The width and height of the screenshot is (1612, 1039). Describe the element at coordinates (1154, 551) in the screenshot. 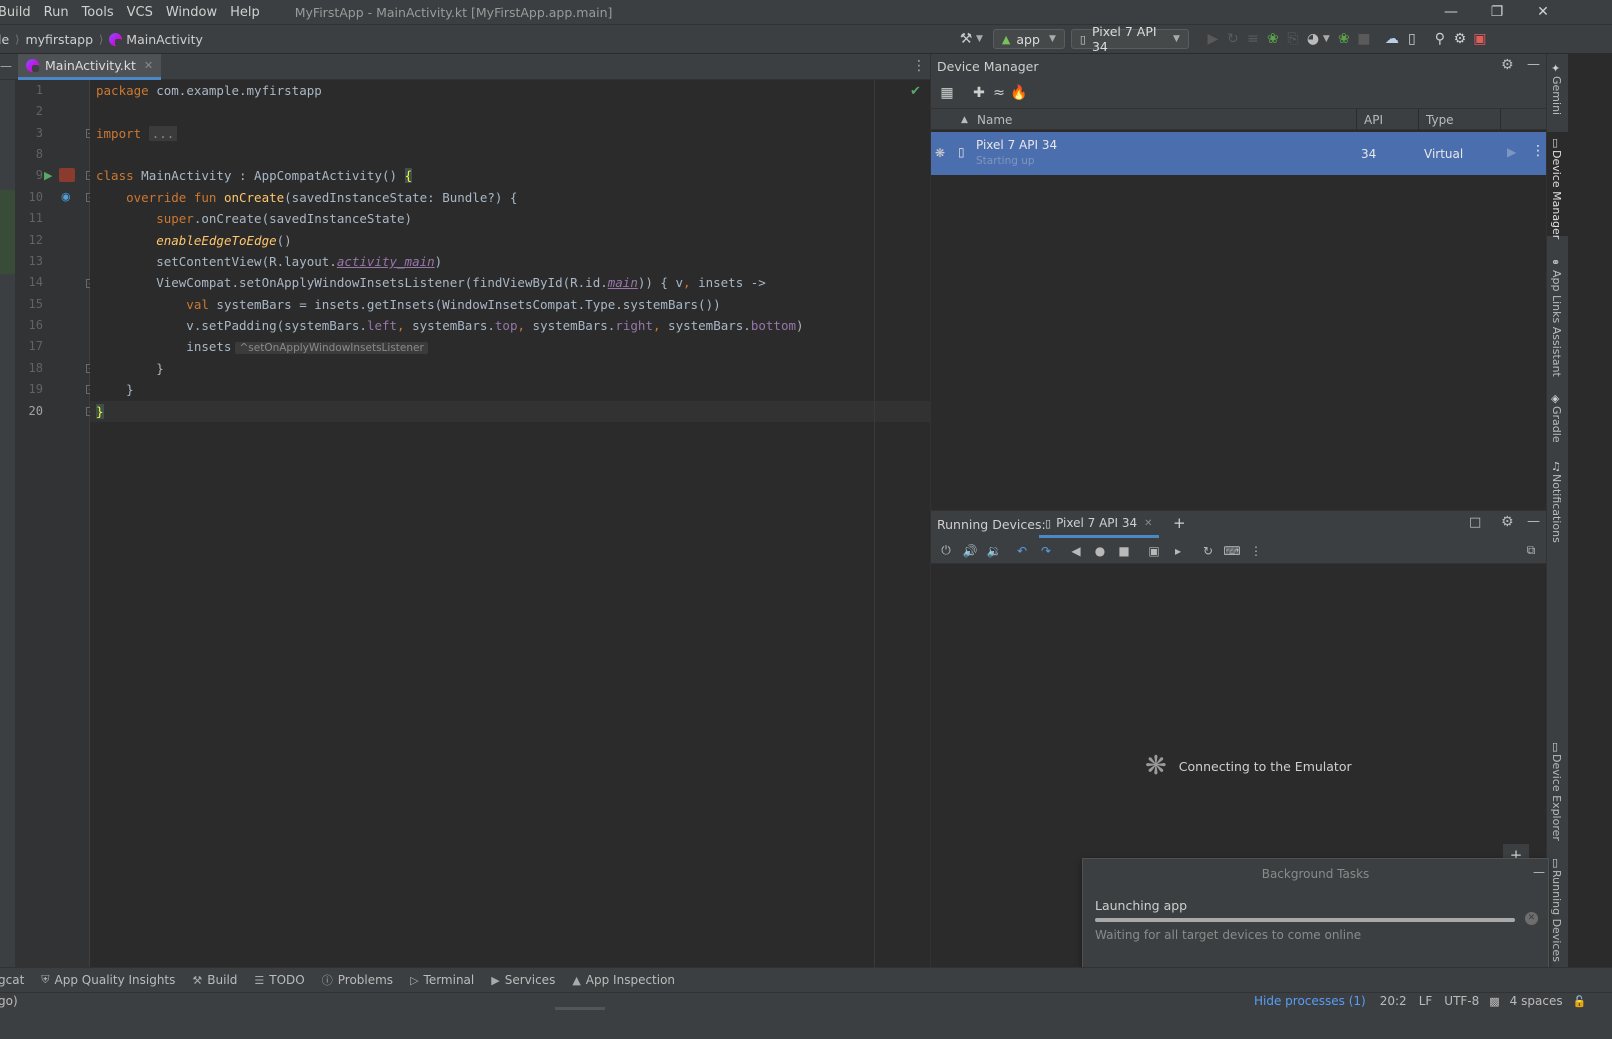

I see `screenshot-icon: ▣` at that location.